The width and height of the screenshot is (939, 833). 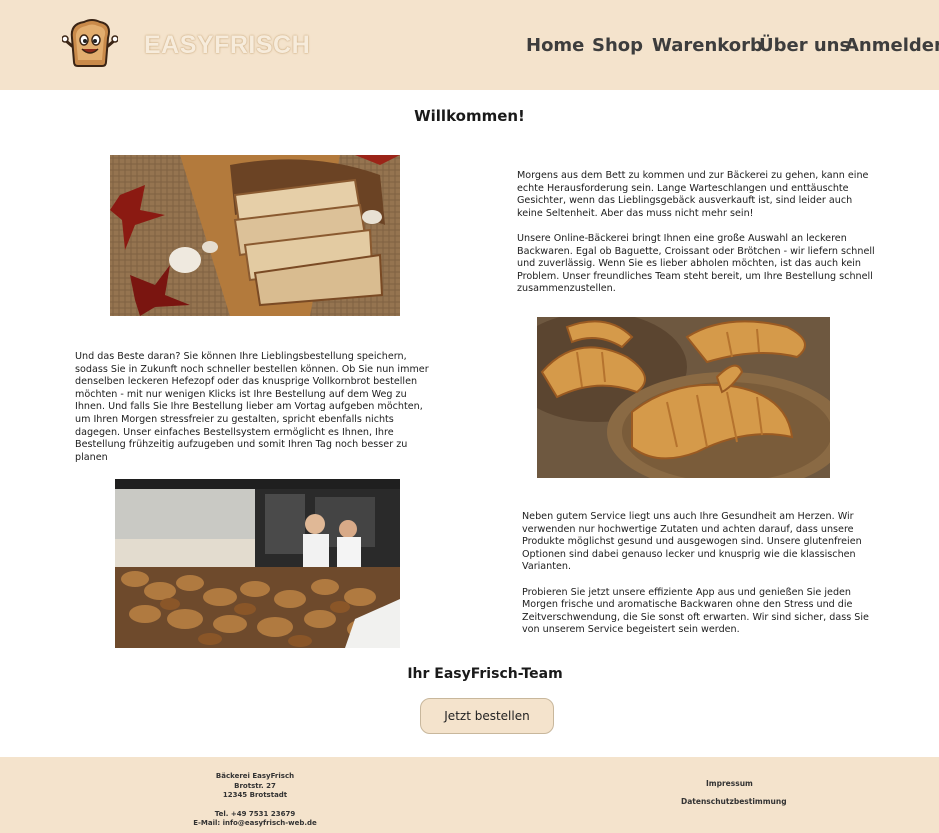 I want to click on bread-mascot-logo, so click(x=90, y=44).